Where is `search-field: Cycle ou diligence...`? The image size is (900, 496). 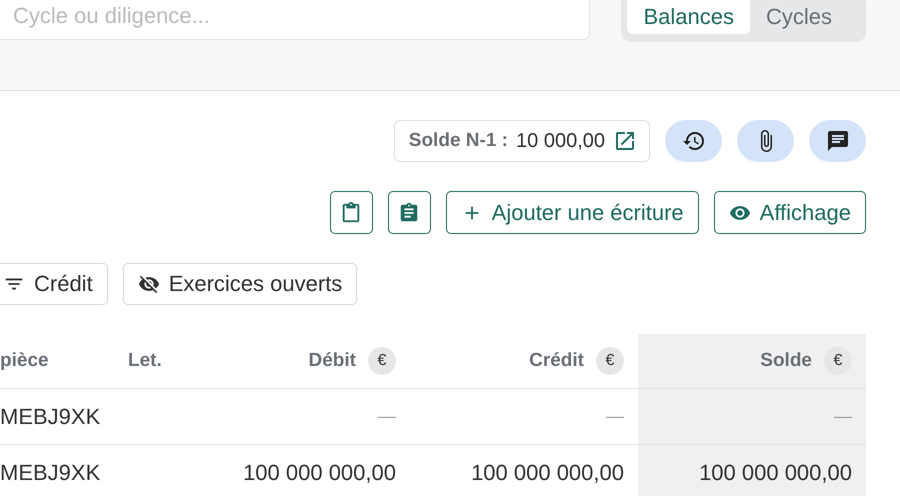
search-field: Cycle ou diligence... is located at coordinates (295, 20).